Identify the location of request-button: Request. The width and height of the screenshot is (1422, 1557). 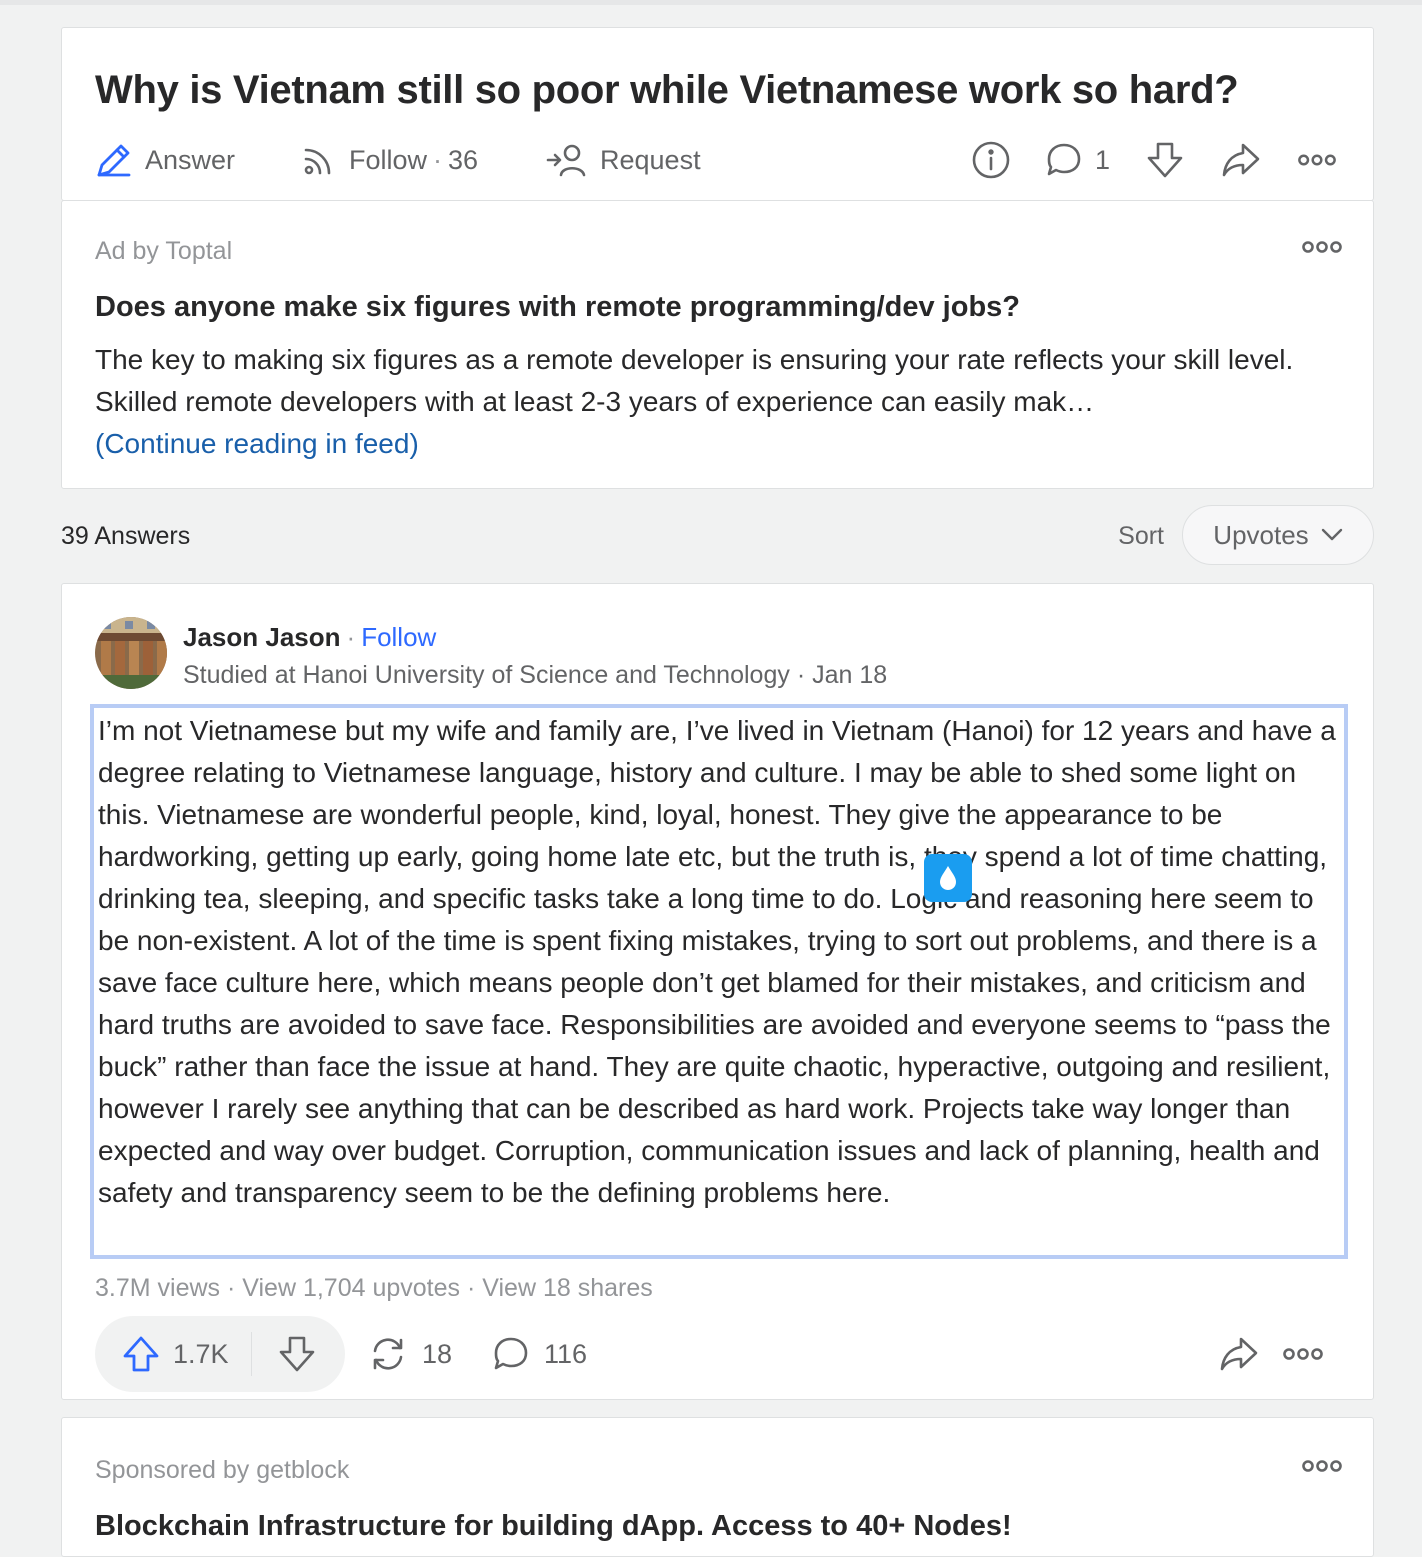
(623, 160).